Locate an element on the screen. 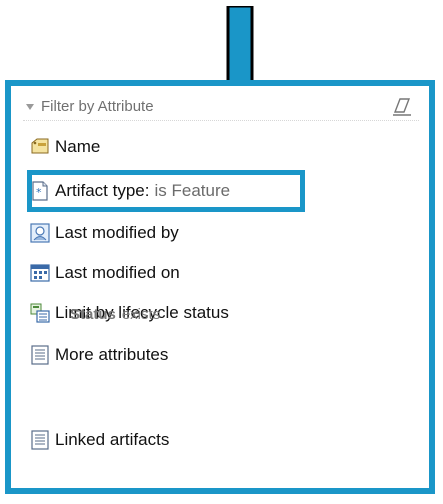 The height and width of the screenshot is (504, 443). filter-item-label: Last modified on is located at coordinates (117, 272).